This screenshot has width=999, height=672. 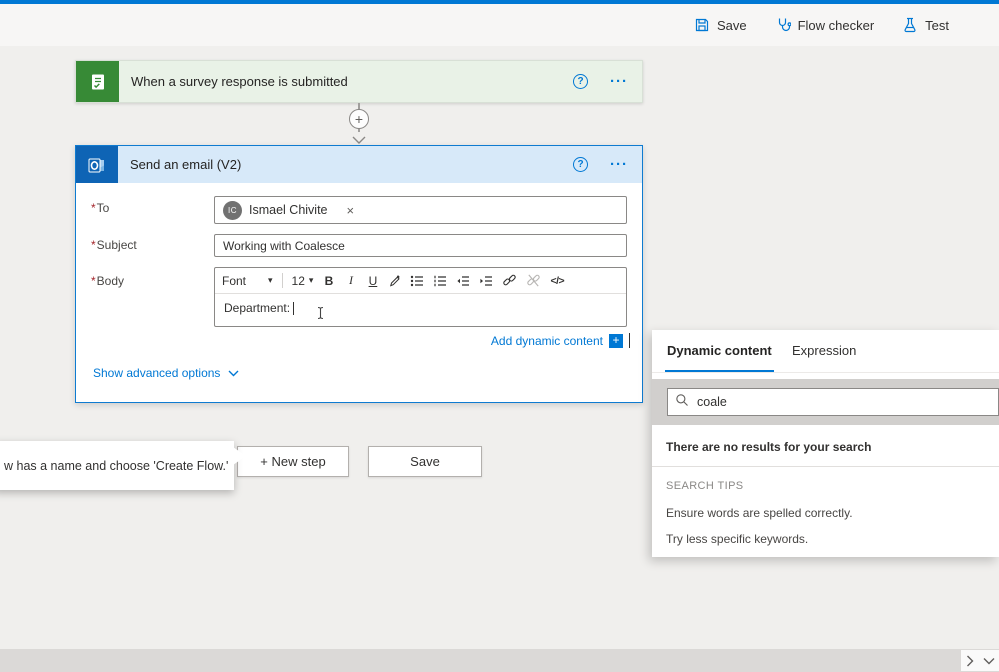 I want to click on add-dynamic-plus-icon: +, so click(x=616, y=340).